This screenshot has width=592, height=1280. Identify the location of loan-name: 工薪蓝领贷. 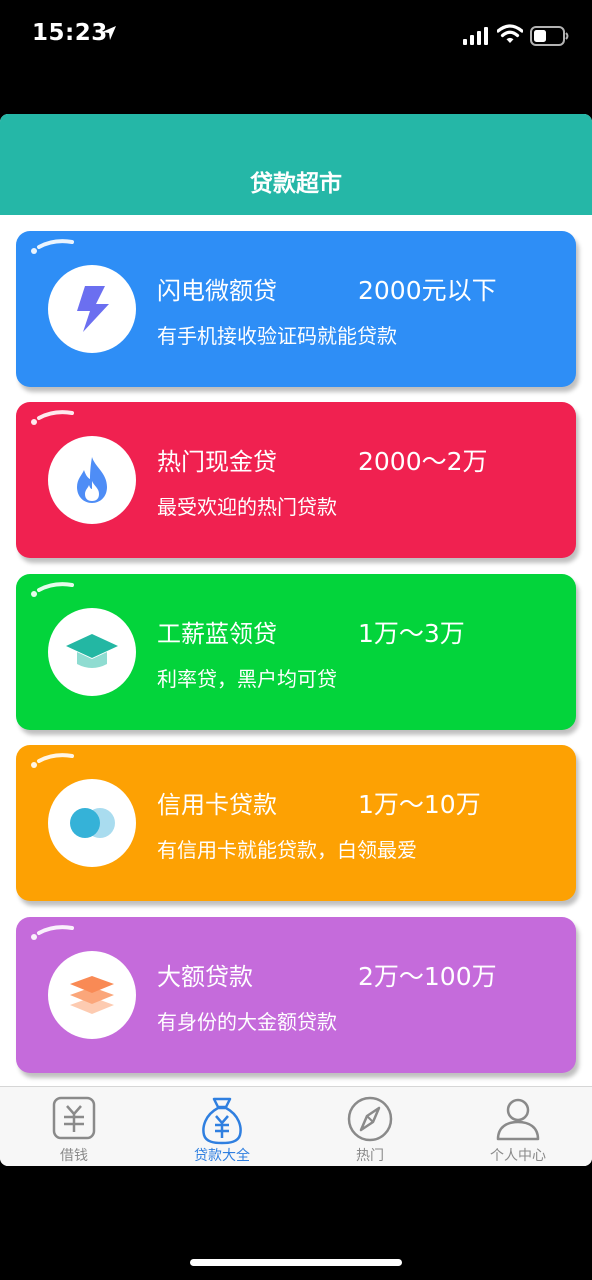
(217, 634).